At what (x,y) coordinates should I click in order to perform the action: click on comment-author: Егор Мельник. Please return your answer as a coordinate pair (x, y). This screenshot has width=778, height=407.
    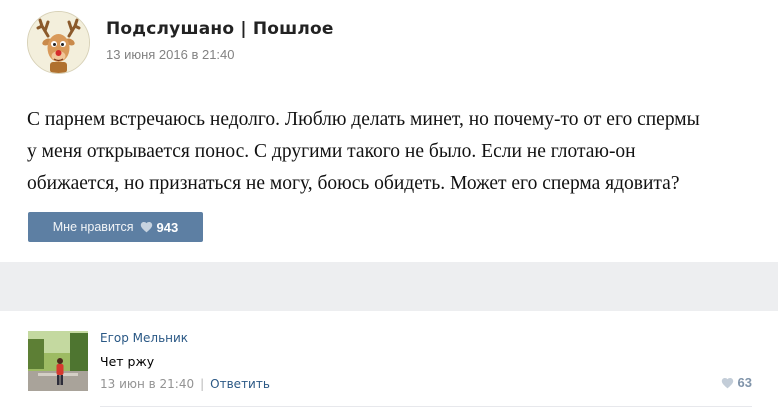
    Looking at the image, I should click on (144, 338).